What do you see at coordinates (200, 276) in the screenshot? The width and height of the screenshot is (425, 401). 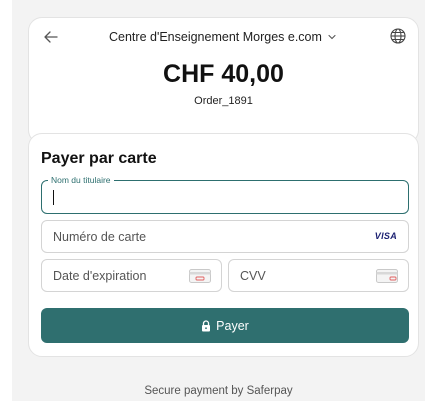 I see `card-expiry-icon` at bounding box center [200, 276].